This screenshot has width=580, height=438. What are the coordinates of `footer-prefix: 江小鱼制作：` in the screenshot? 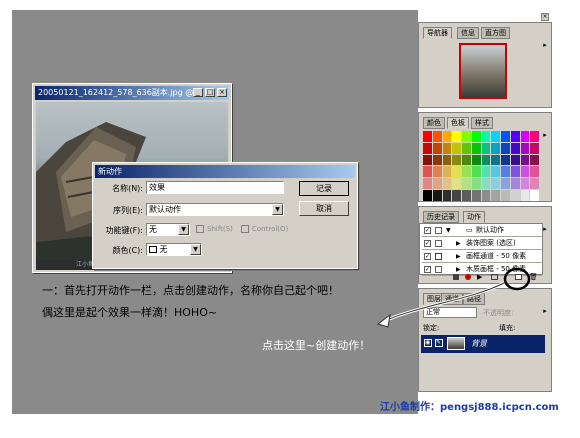 It's located at (410, 407).